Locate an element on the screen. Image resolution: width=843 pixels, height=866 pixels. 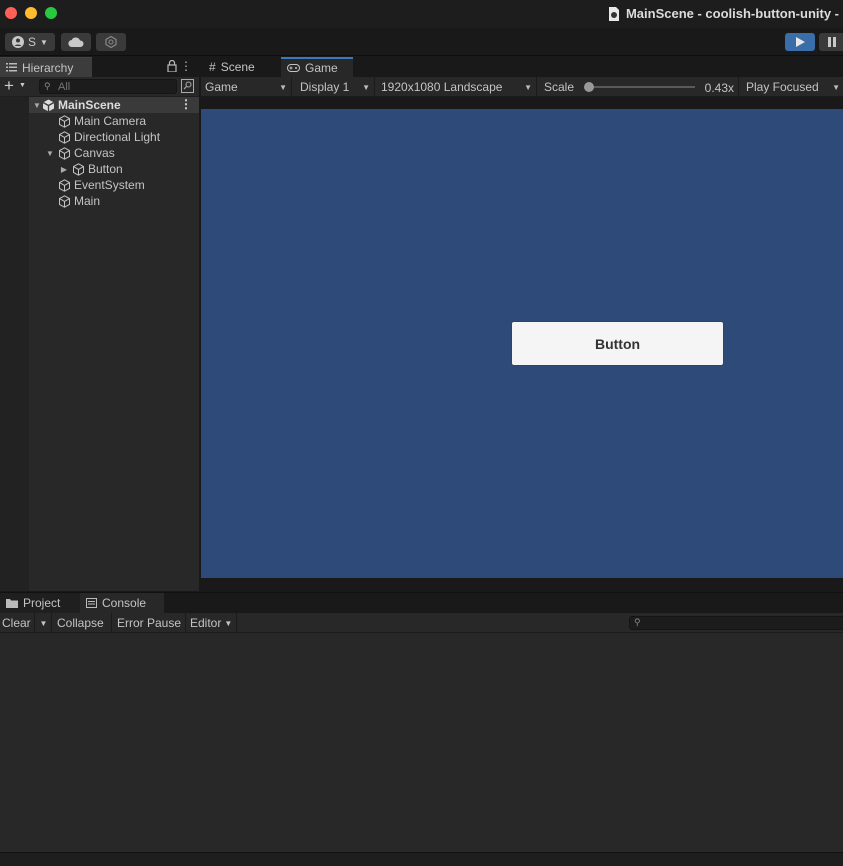
collapse-button-label: Collapse is located at coordinates (80, 623).